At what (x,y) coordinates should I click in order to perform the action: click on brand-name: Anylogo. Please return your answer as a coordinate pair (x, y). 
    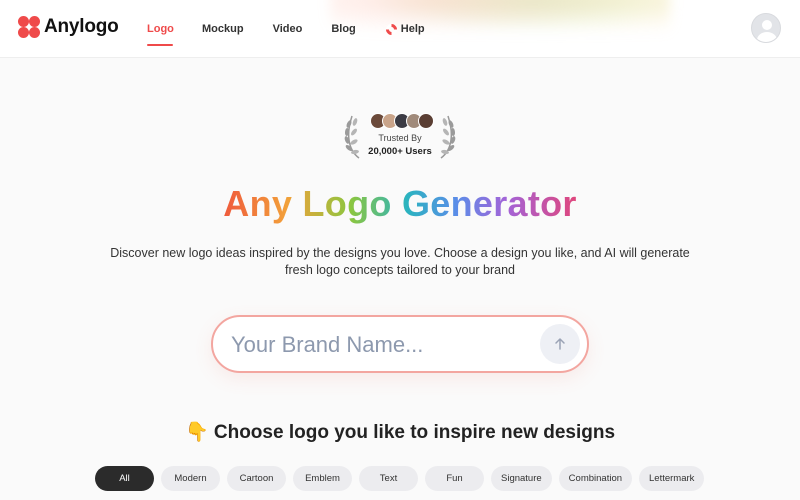
    Looking at the image, I should click on (81, 26).